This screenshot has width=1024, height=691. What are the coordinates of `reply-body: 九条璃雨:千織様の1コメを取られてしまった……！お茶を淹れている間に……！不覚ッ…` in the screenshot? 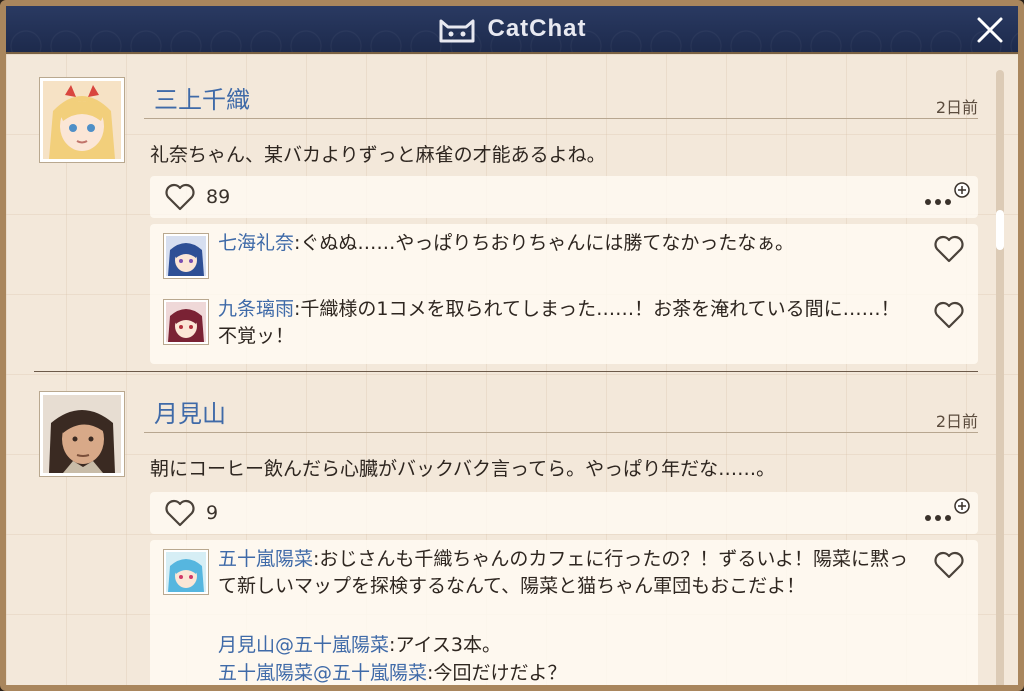 It's located at (568, 323).